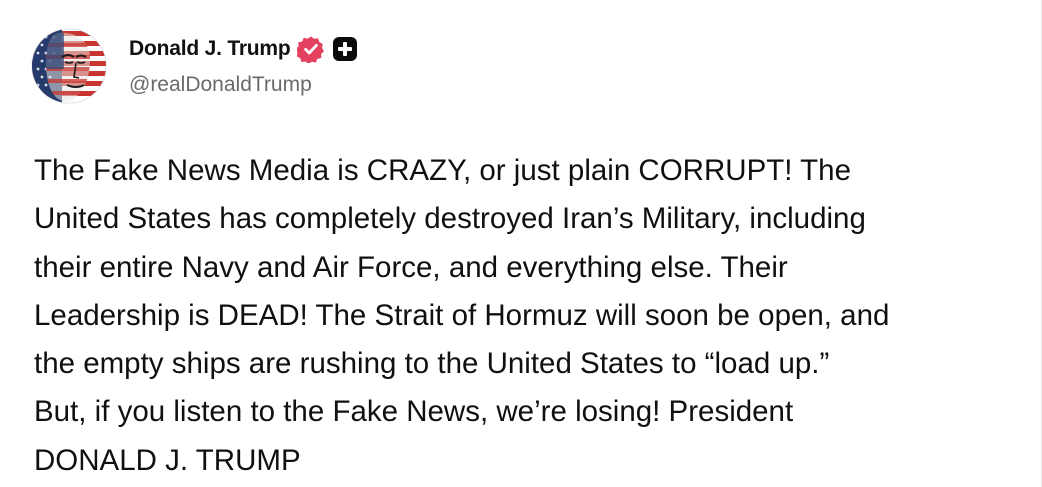 This screenshot has height=487, width=1042. I want to click on author-name-row: Donald J. Trump, so click(243, 49).